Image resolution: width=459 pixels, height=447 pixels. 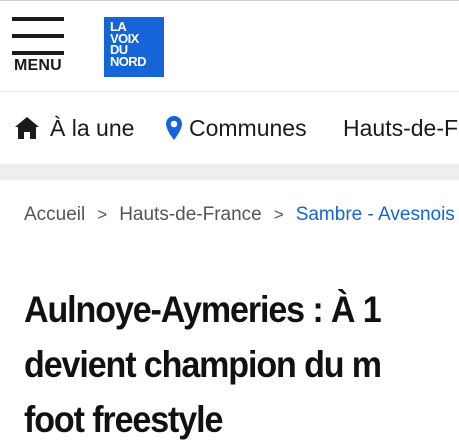 What do you see at coordinates (248, 127) in the screenshot?
I see `nav-item-label: Communes` at bounding box center [248, 127].